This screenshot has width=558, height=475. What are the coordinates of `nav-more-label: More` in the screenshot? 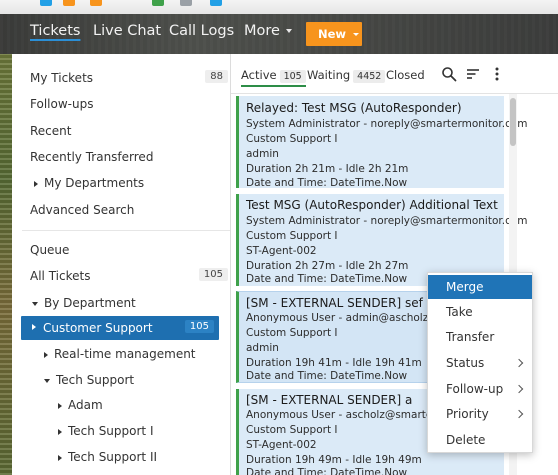 It's located at (262, 31).